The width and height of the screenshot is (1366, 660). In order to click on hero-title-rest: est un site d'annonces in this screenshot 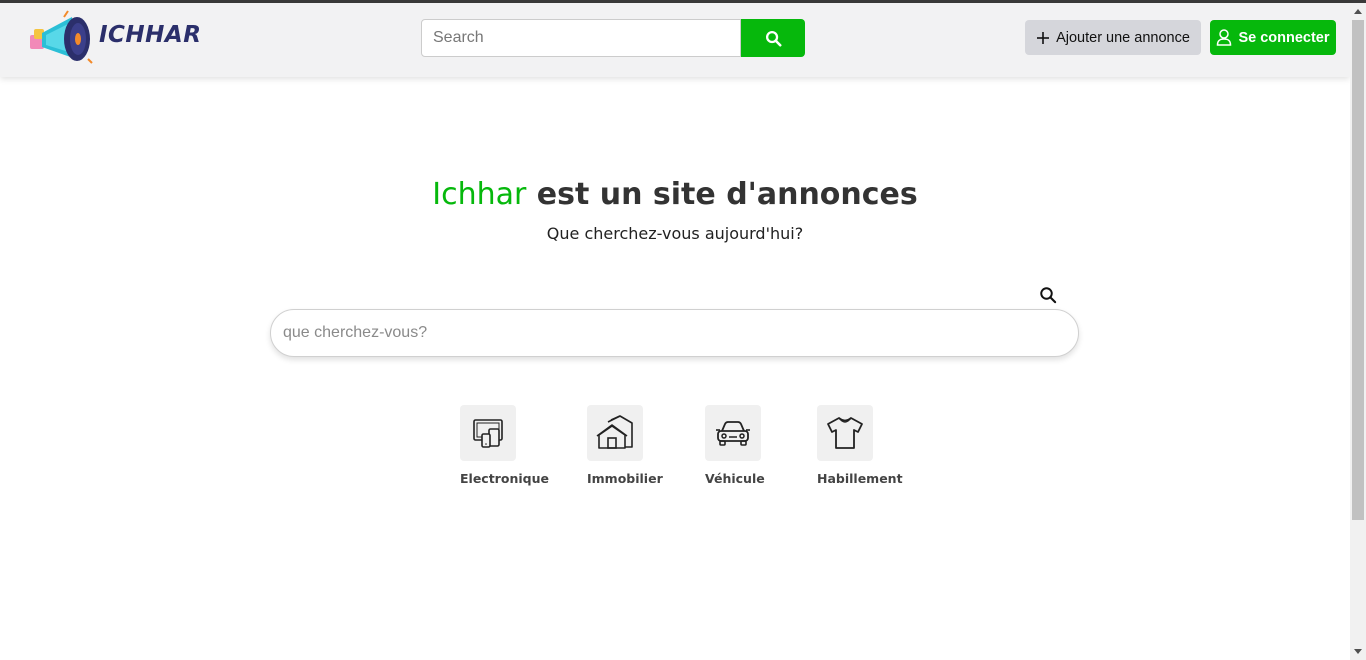, I will do `click(722, 194)`.